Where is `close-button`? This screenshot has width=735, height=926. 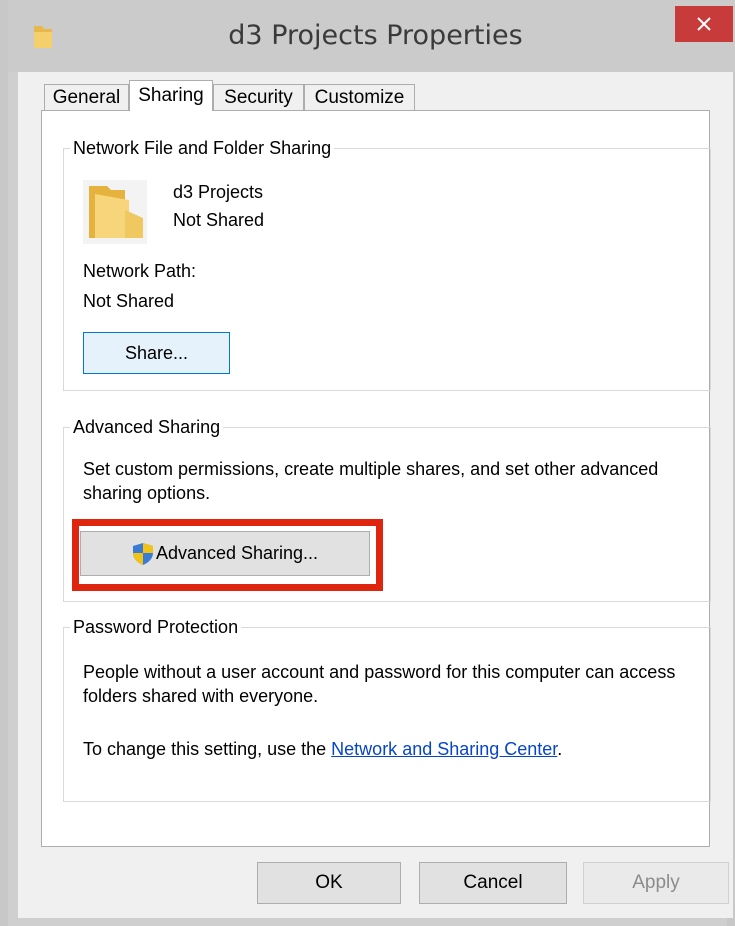
close-button is located at coordinates (704, 24).